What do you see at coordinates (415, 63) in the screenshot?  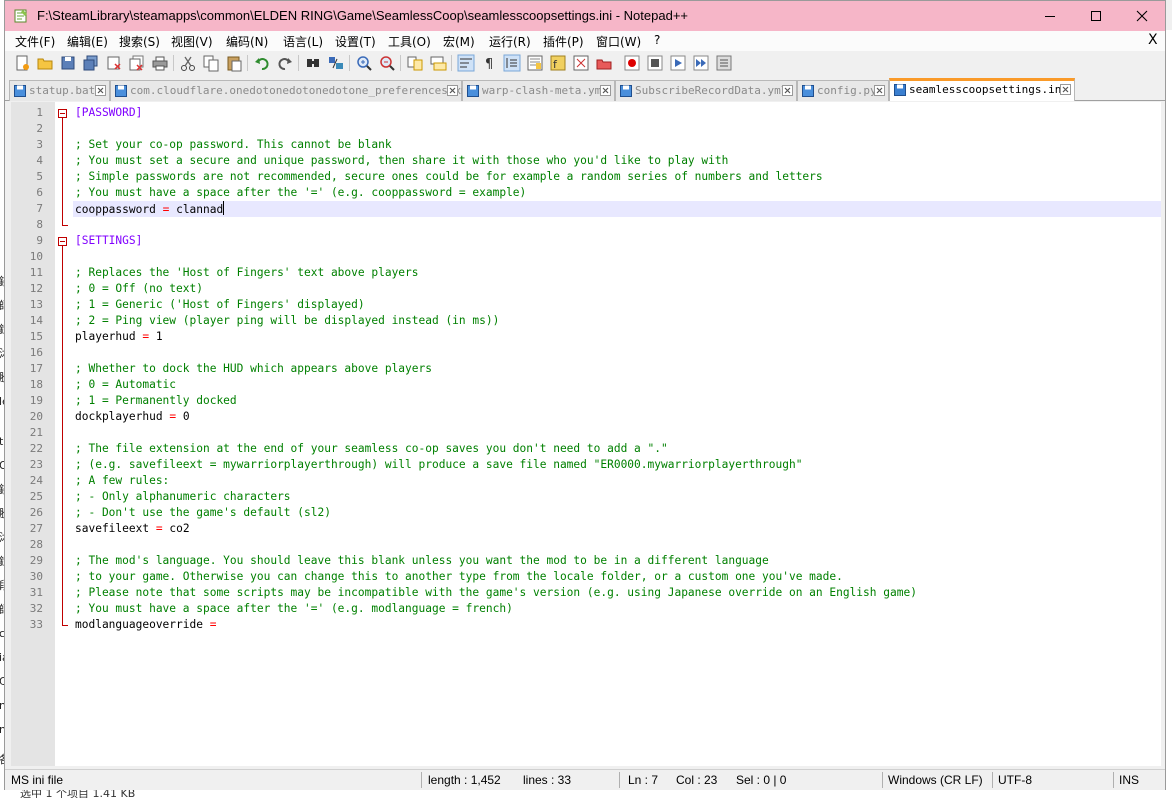 I see `sync-vertical-button` at bounding box center [415, 63].